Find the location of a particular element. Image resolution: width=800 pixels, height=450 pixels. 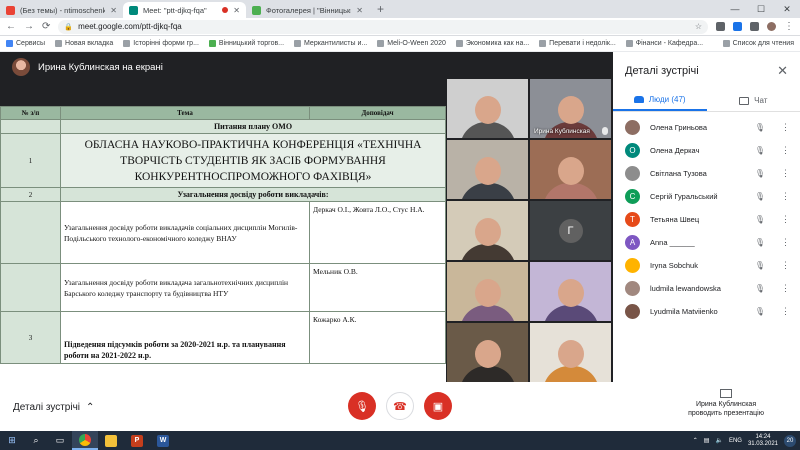

participant-row: Т Тетьяна Швец 🎙 ⋮ is located at coordinates (706, 219).